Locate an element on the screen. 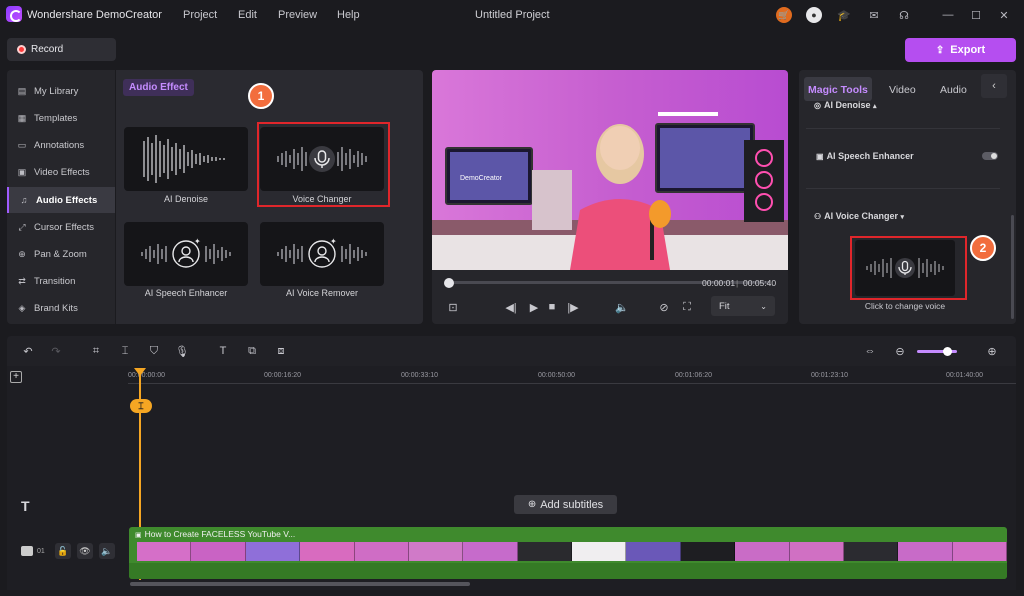  cursor-icon: ⤢ is located at coordinates (22, 226).